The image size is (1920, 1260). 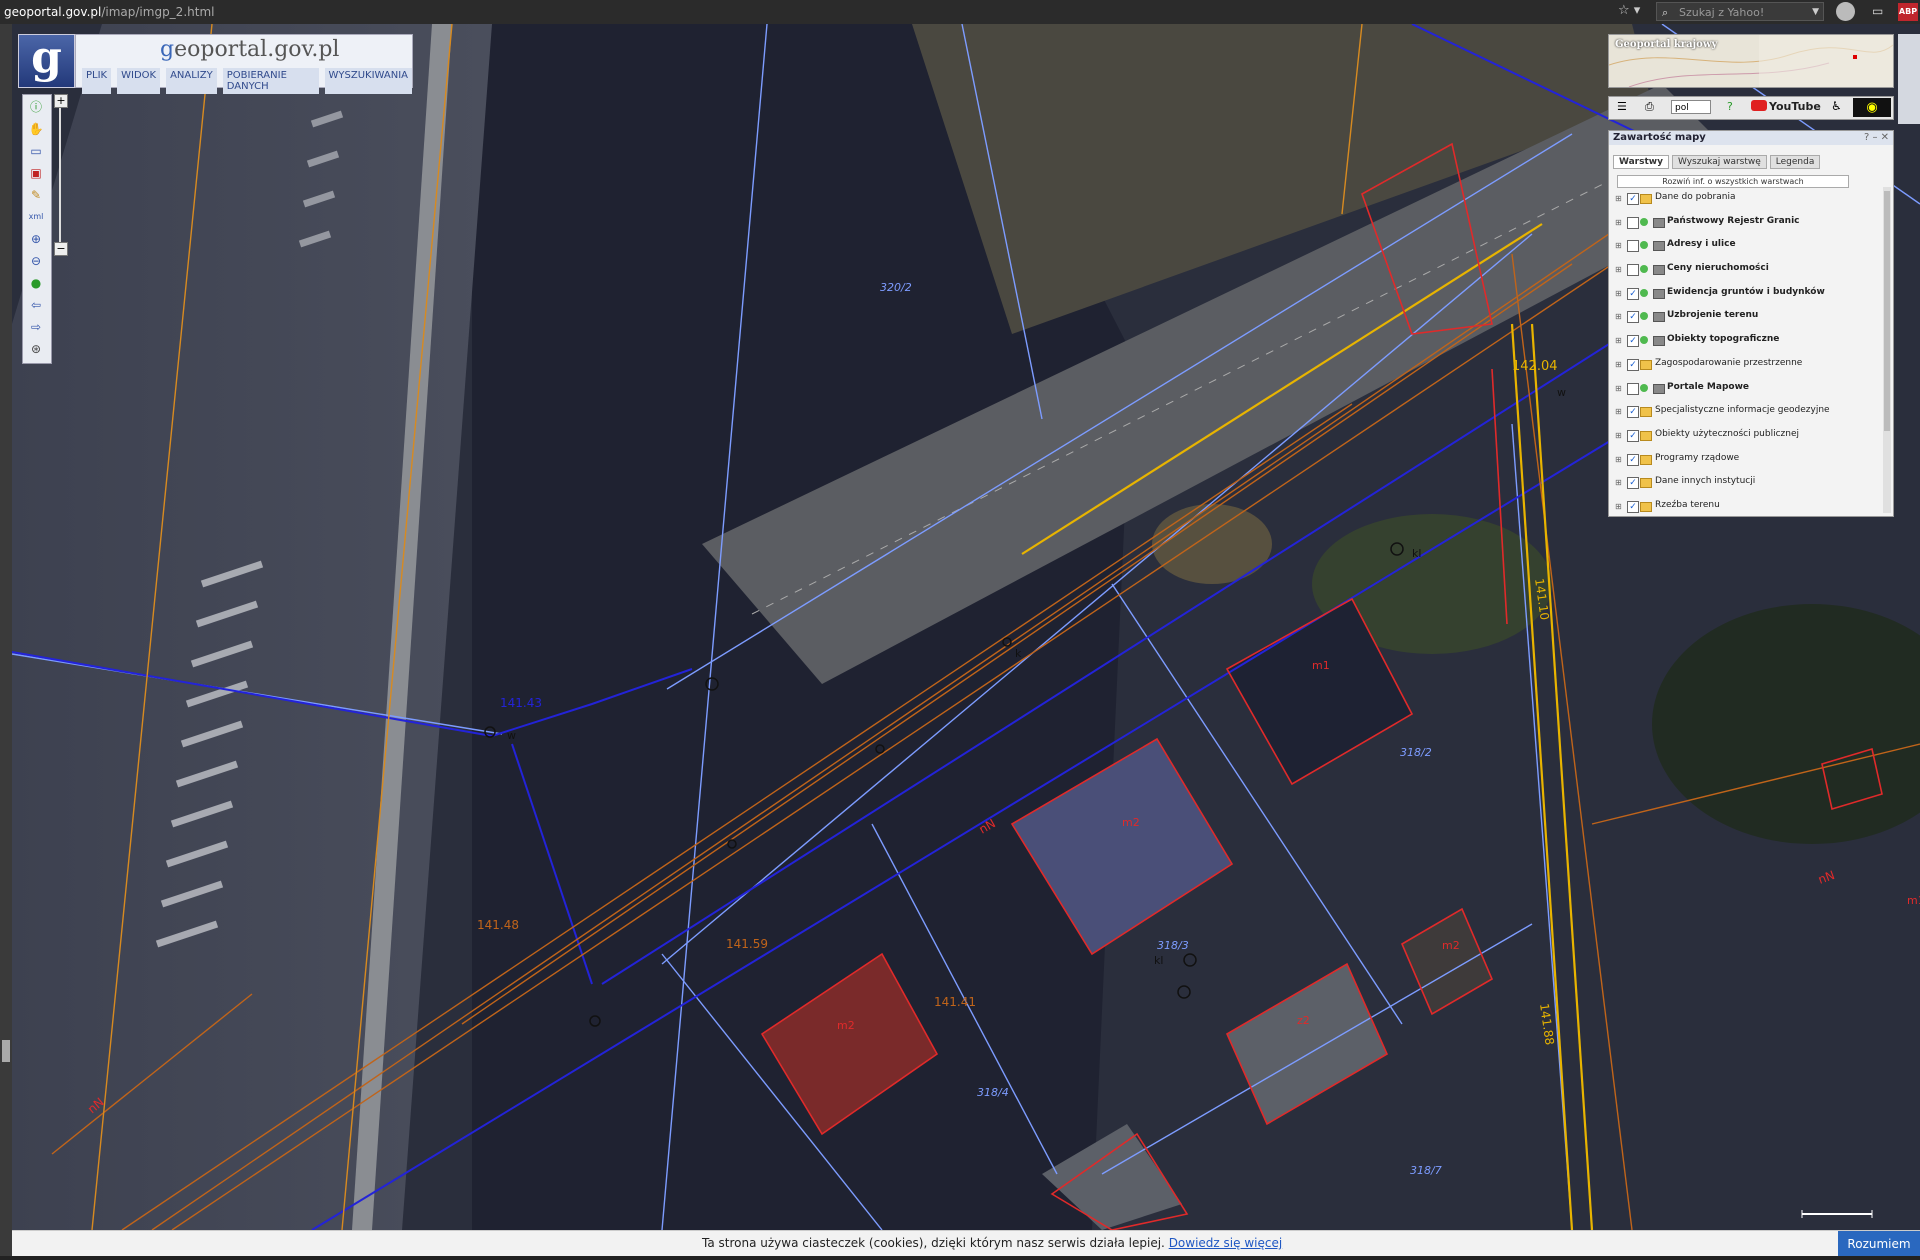 What do you see at coordinates (61, 249) in the screenshot?
I see `zoom-minus-button: −` at bounding box center [61, 249].